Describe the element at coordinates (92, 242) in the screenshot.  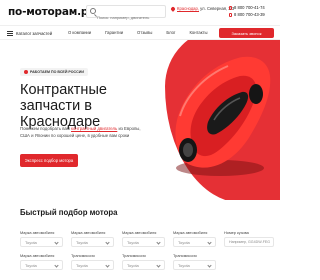
I see `select-make-2: Toyota` at that location.